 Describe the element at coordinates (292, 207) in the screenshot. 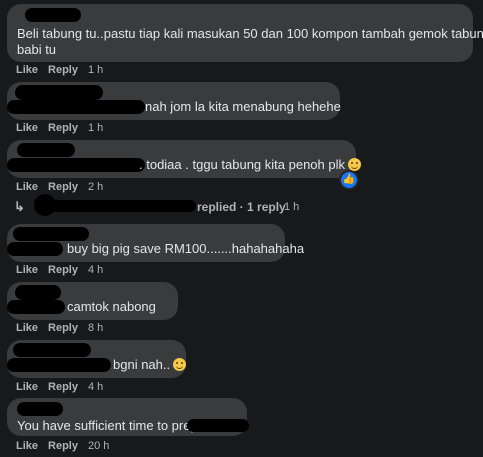

I see `reply-time: 1 h` at that location.